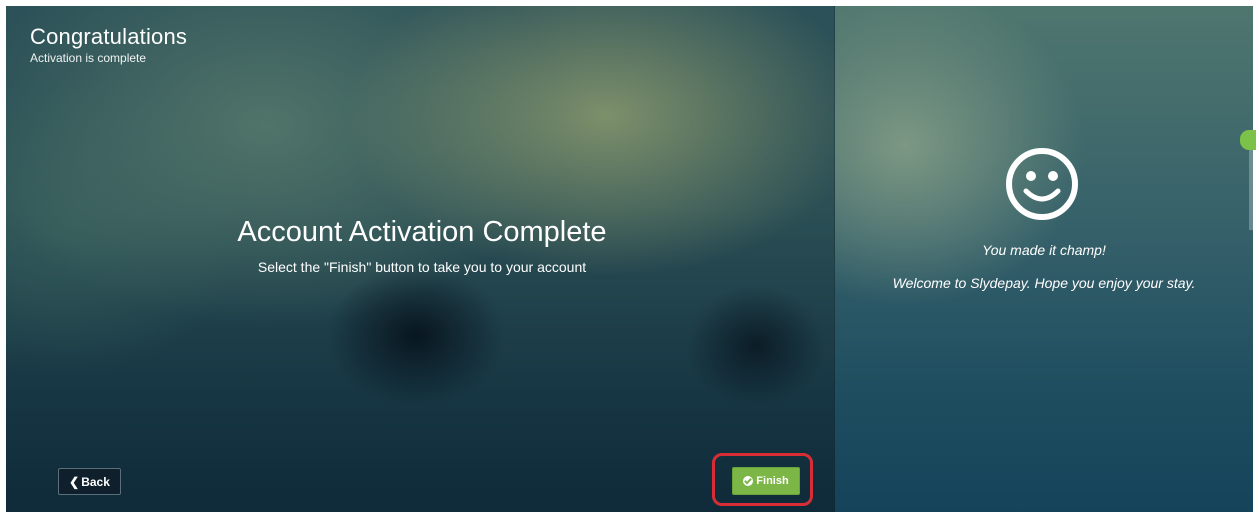 This screenshot has height=514, width=1259. I want to click on back-button-label: Back, so click(95, 481).